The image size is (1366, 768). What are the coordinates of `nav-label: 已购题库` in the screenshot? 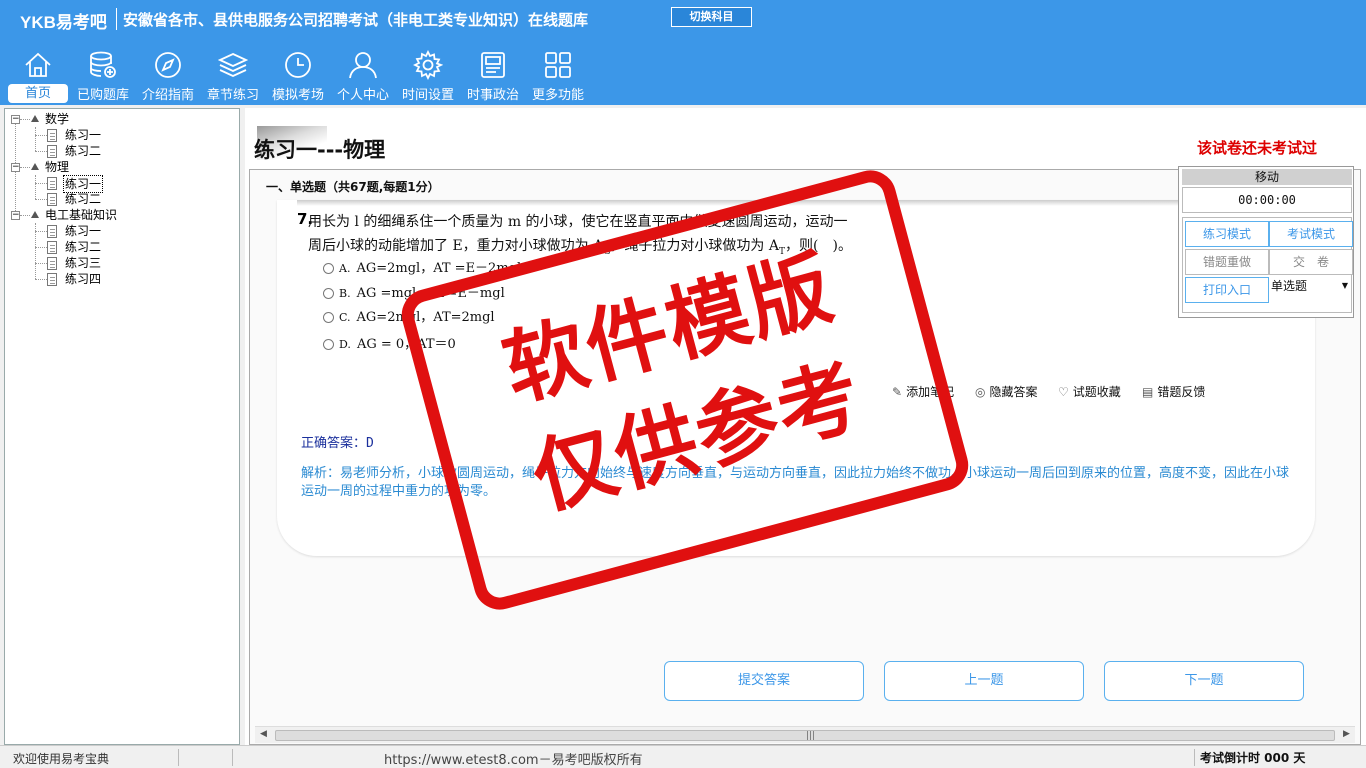 It's located at (102, 95).